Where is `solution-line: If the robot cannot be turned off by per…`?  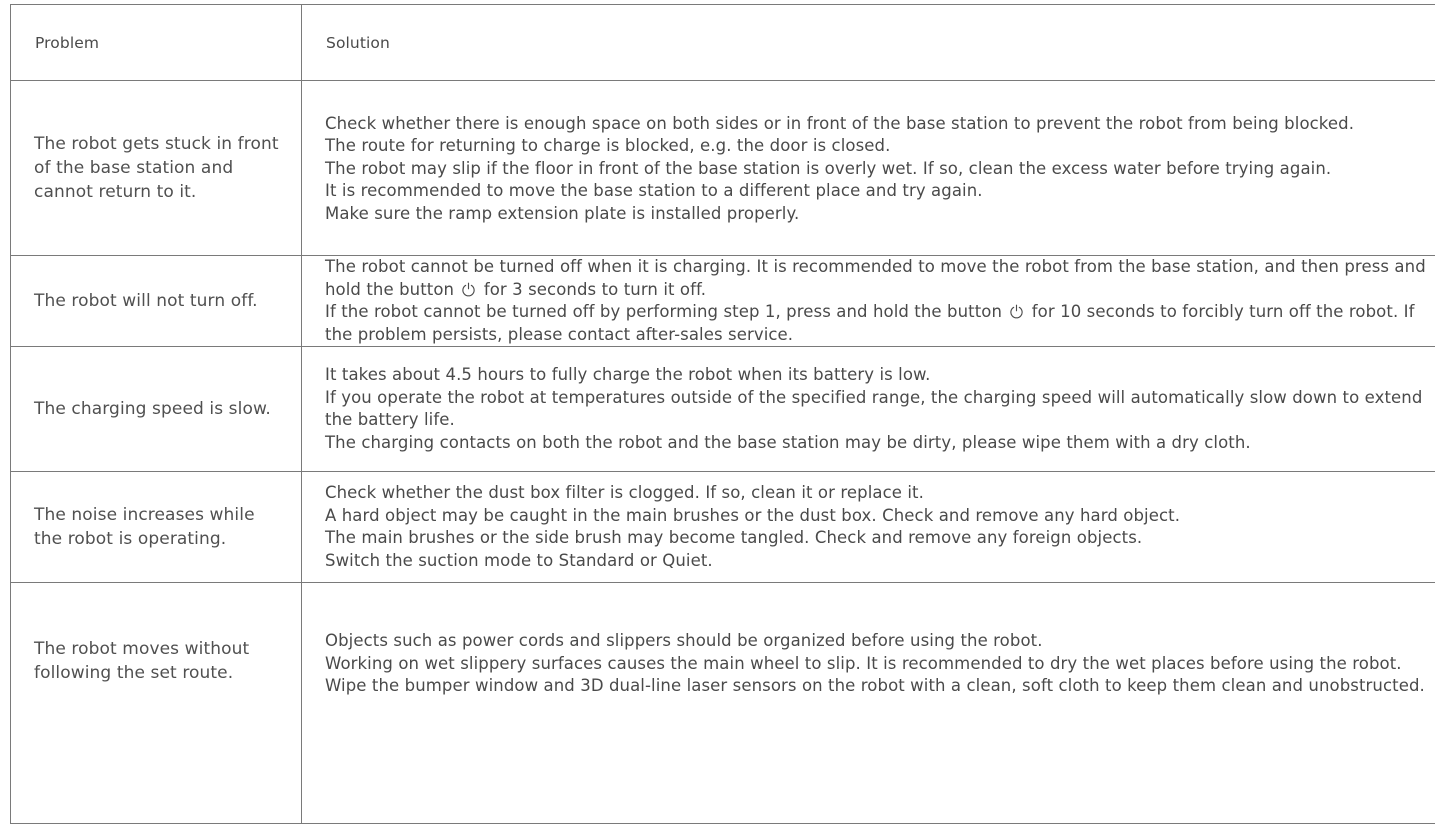
solution-line: If the robot cannot be turned off by per… is located at coordinates (880, 323).